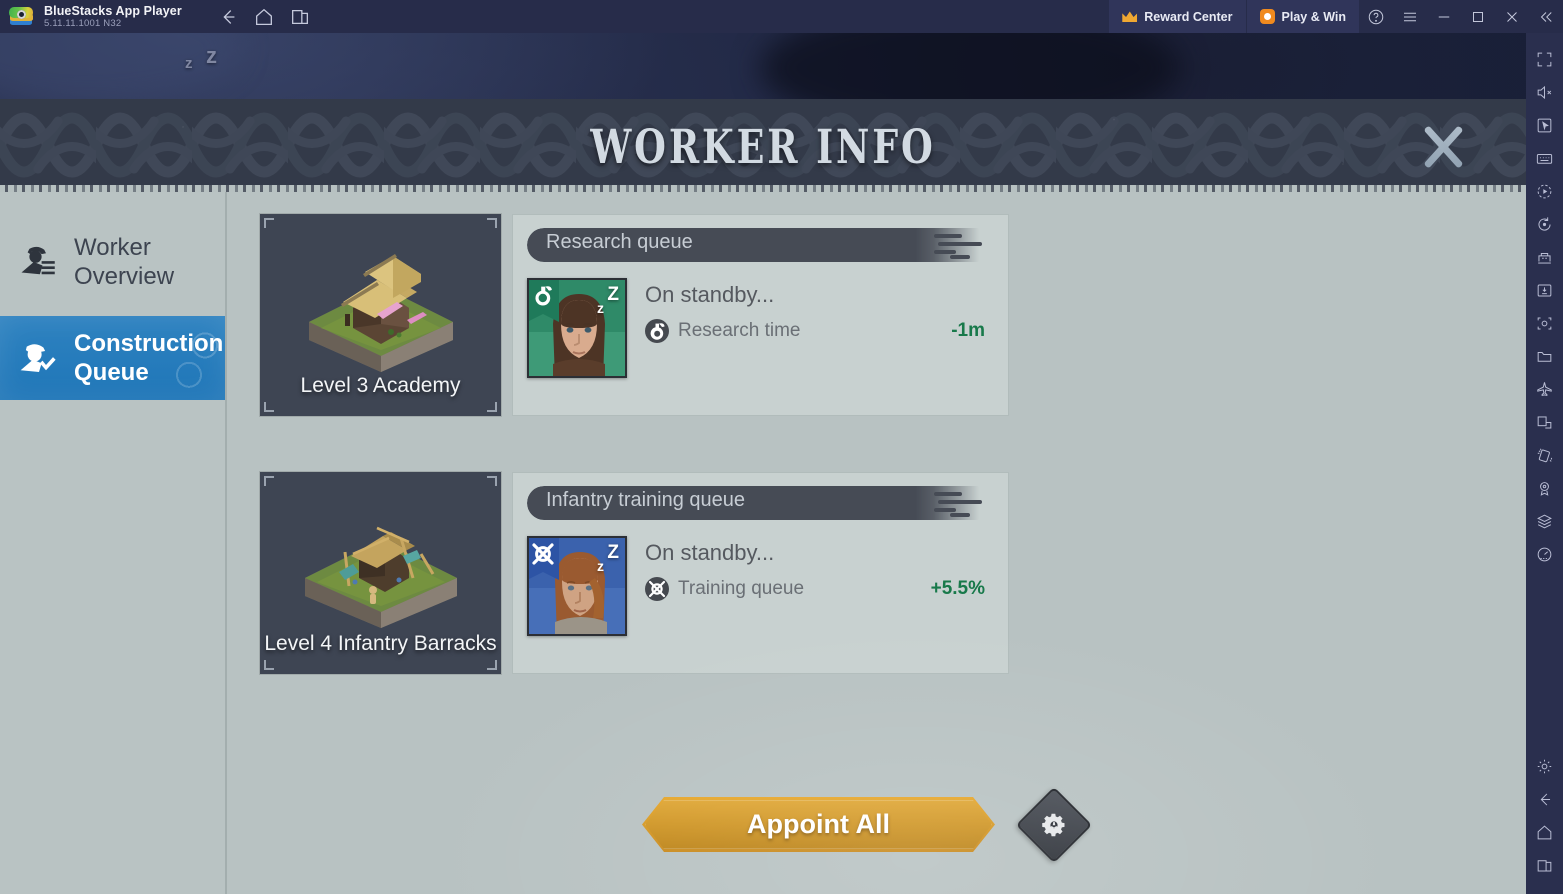  I want to click on barracks-building-art, so click(380, 577).